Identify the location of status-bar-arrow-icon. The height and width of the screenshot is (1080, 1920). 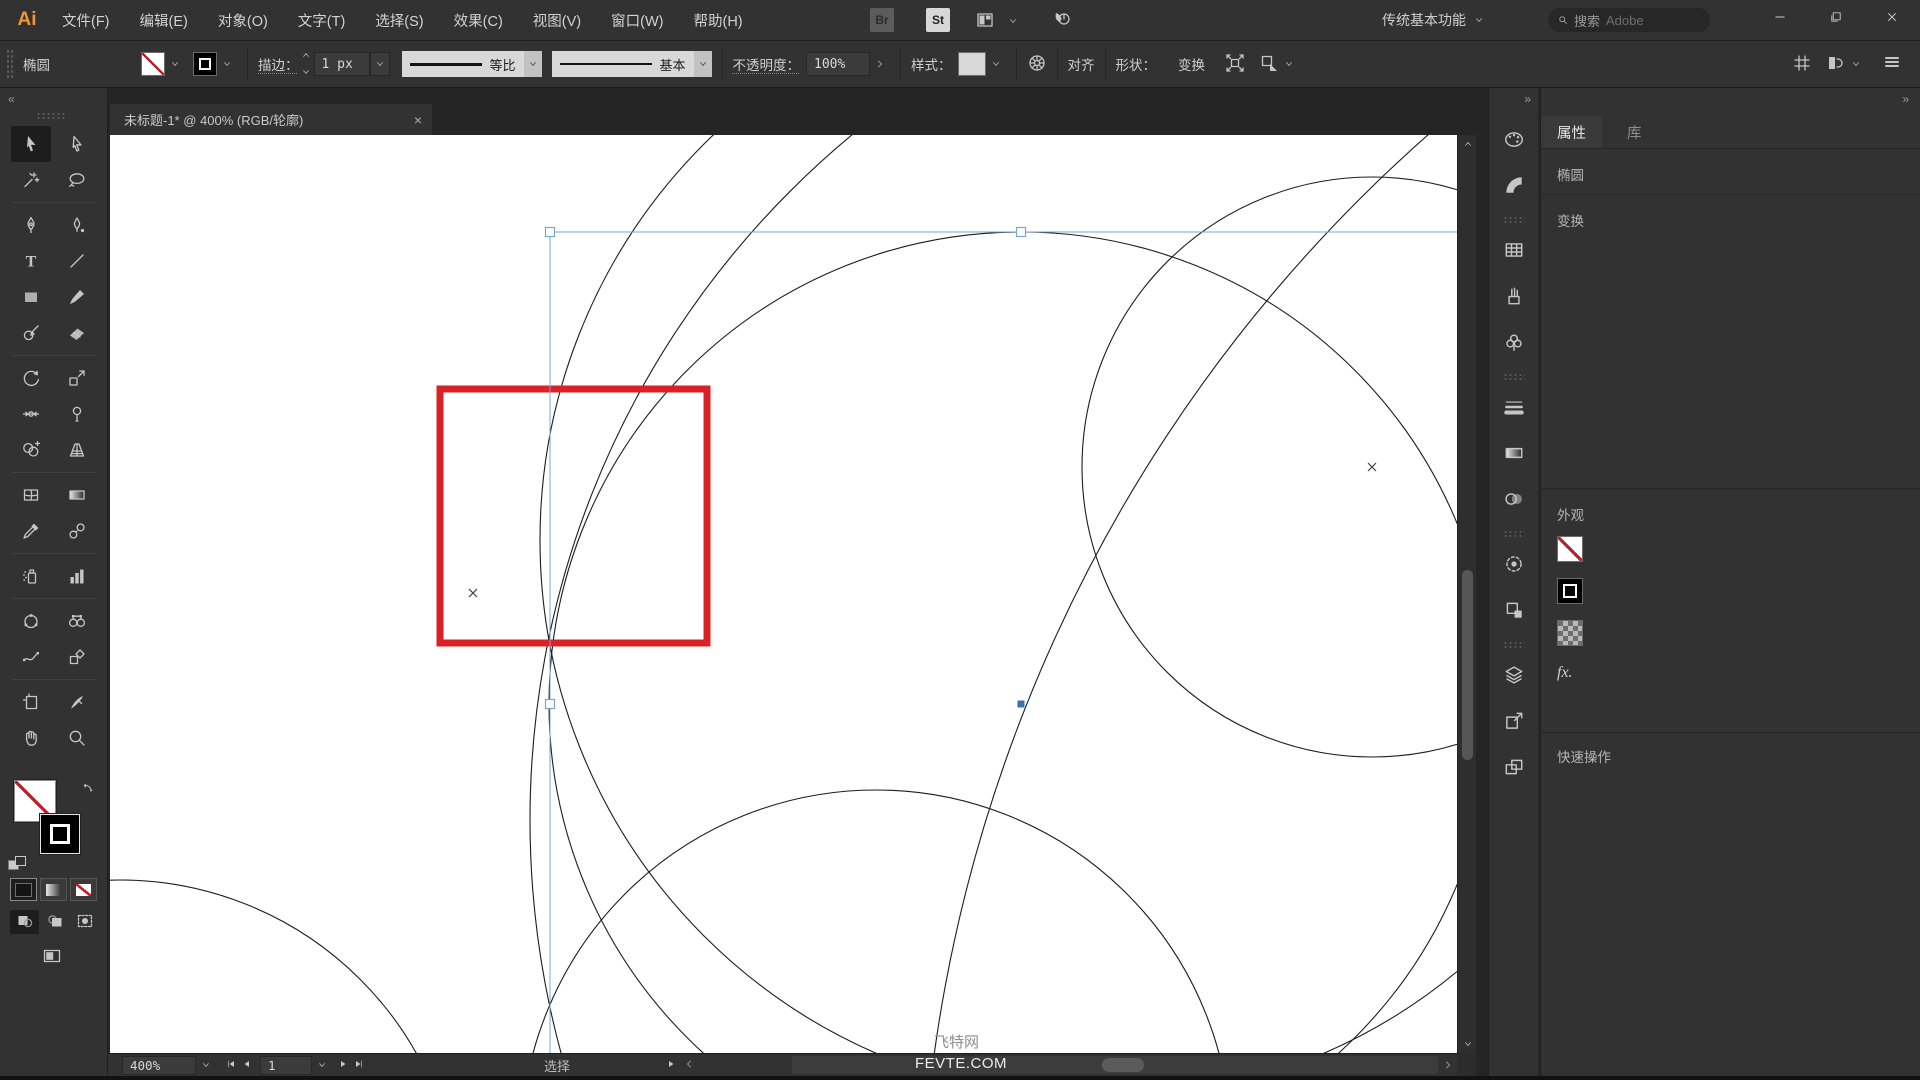
(671, 1065).